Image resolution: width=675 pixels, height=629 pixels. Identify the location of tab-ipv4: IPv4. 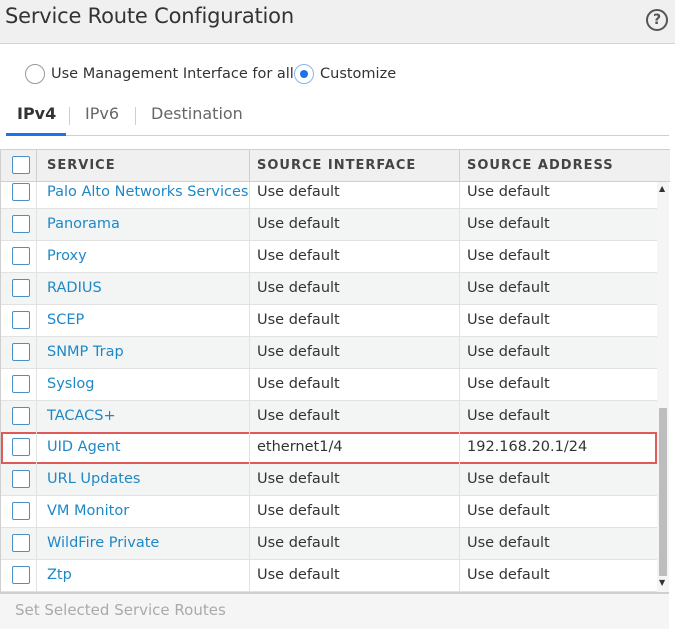
(36, 113).